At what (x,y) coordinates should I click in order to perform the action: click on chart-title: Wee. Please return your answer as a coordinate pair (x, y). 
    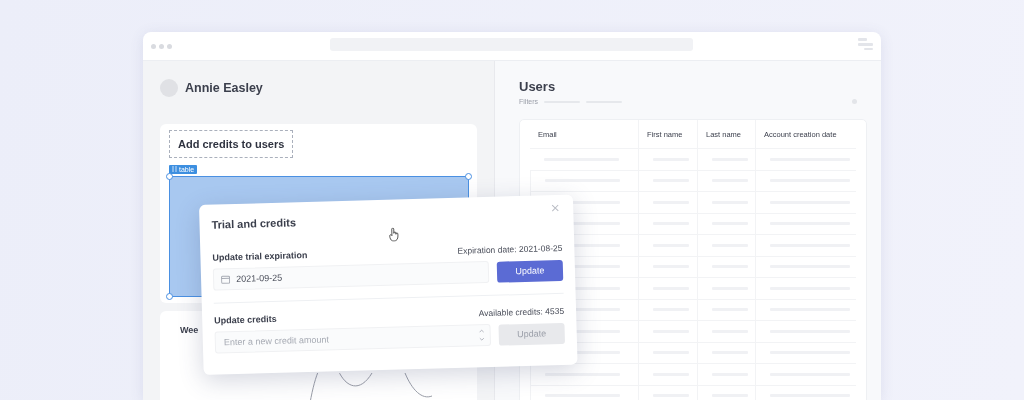
    Looking at the image, I should click on (190, 330).